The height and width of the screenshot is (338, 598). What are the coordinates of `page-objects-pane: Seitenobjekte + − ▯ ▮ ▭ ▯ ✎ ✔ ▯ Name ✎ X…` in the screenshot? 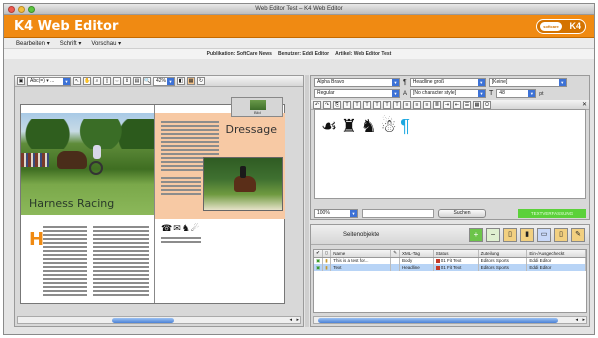 It's located at (450, 275).